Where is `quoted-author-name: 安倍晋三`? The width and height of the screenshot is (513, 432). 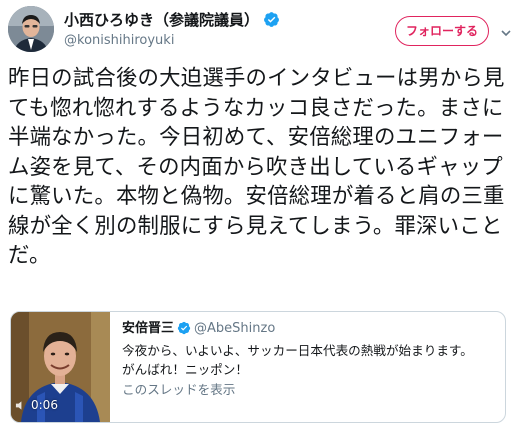 quoted-author-name: 安倍晋三 is located at coordinates (148, 328).